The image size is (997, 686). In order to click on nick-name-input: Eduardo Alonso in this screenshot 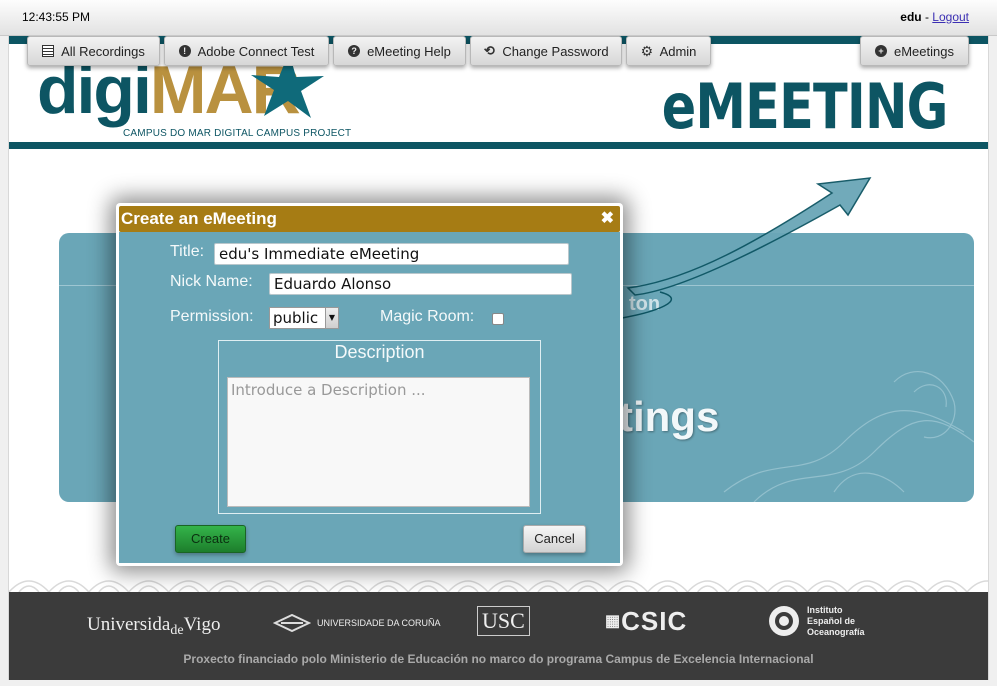, I will do `click(420, 284)`.